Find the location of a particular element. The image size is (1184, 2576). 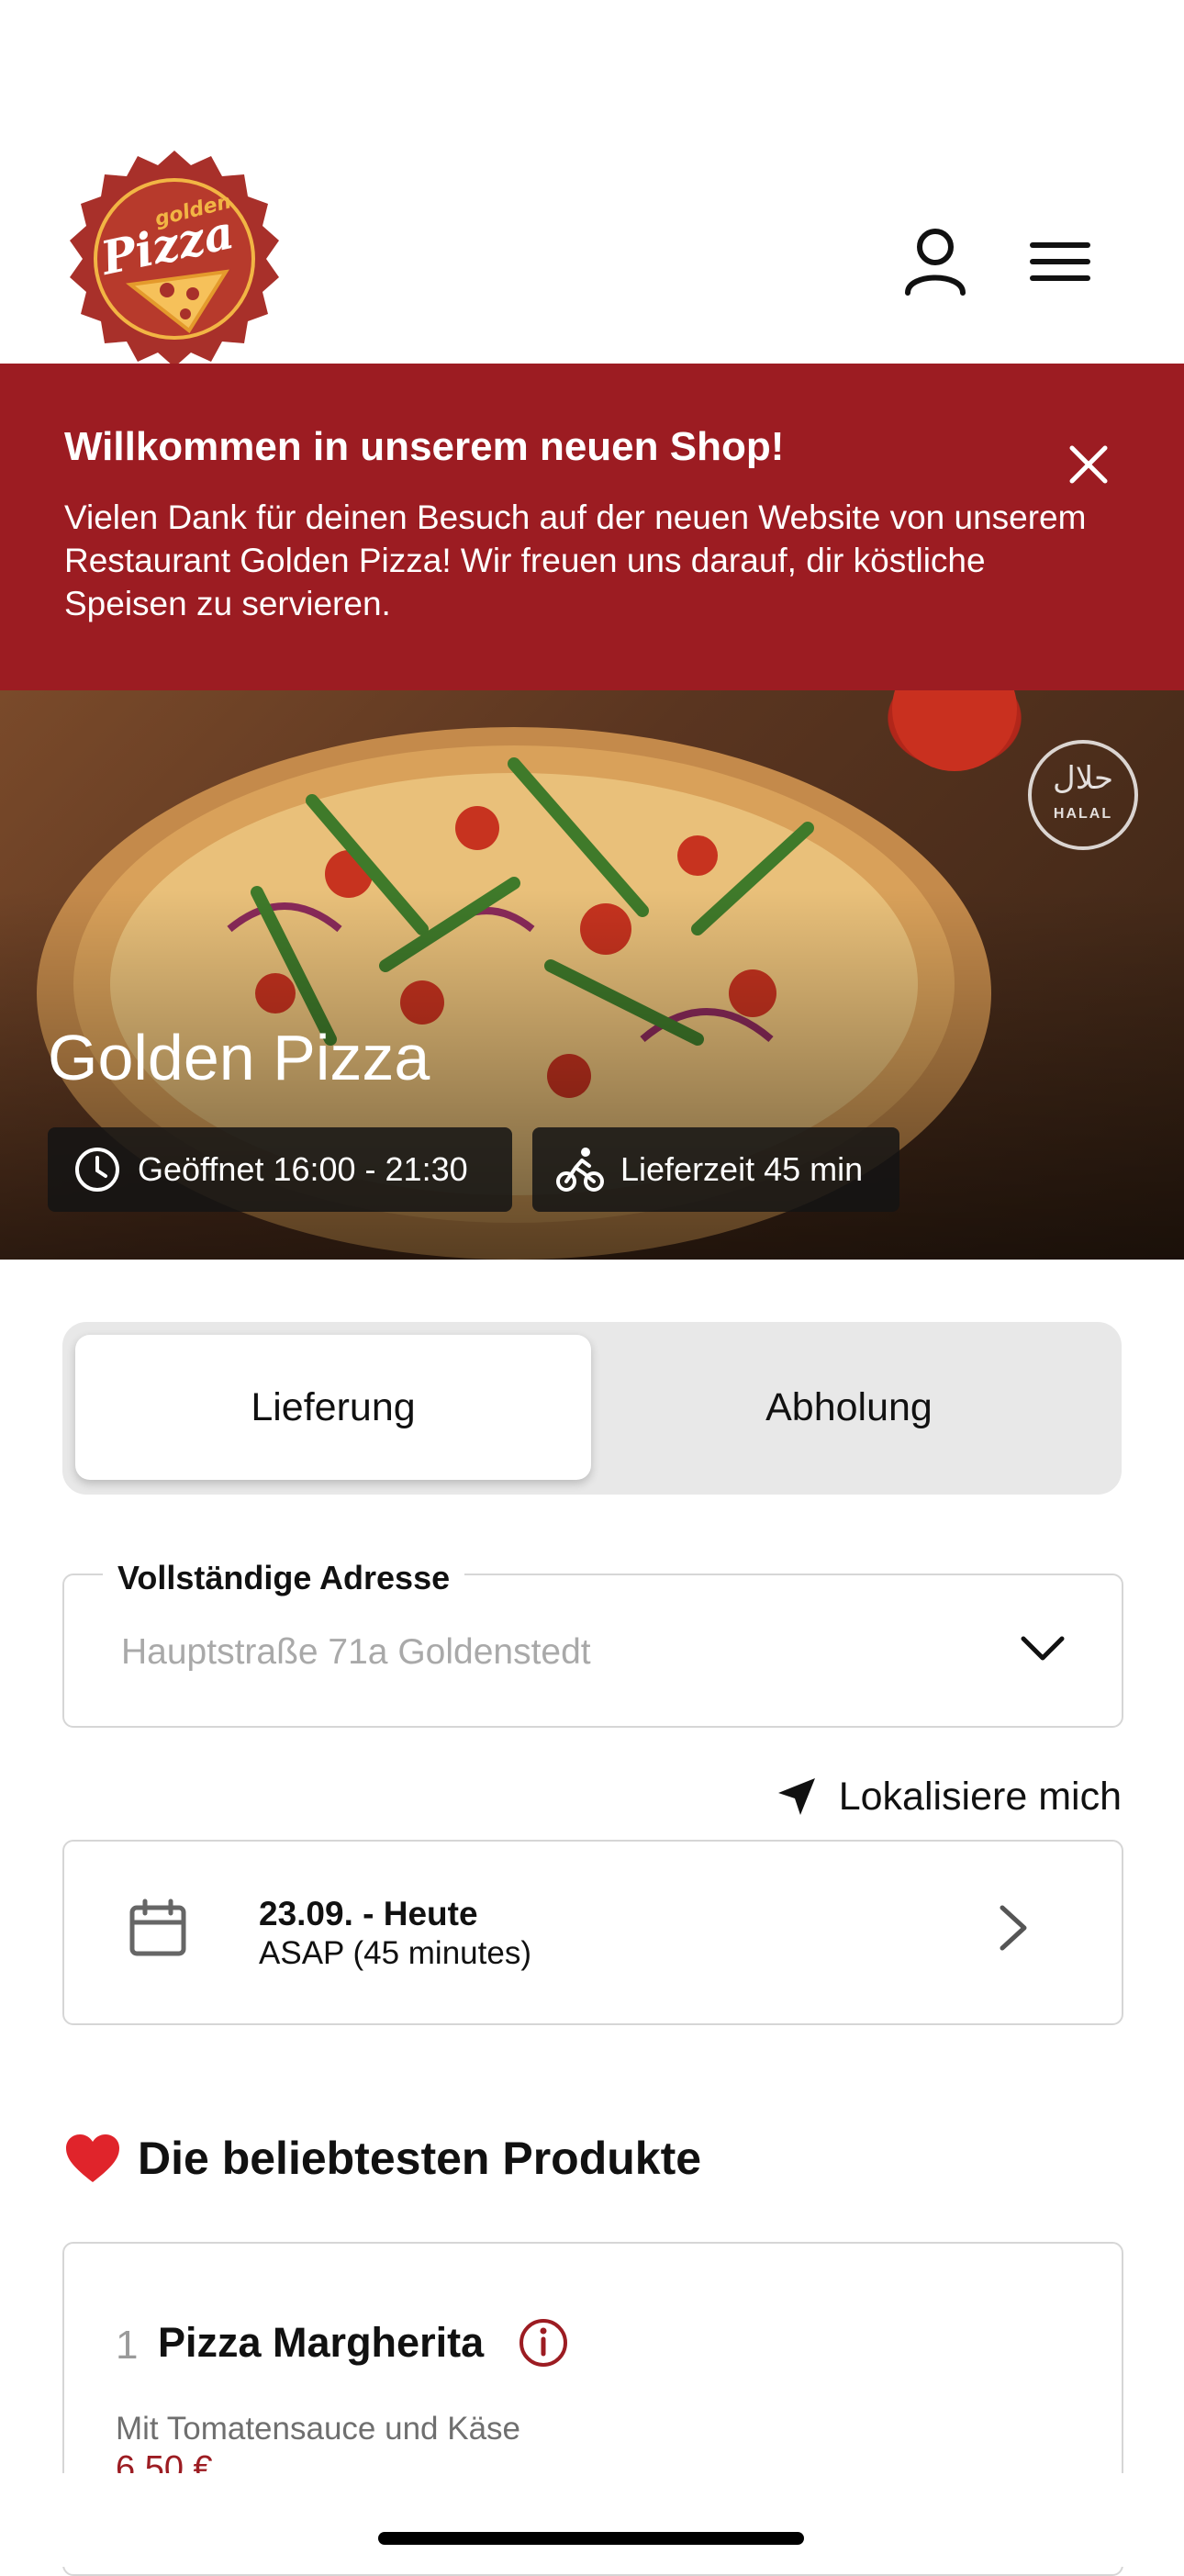

product-name: Pizza Margherita is located at coordinates (321, 2342).